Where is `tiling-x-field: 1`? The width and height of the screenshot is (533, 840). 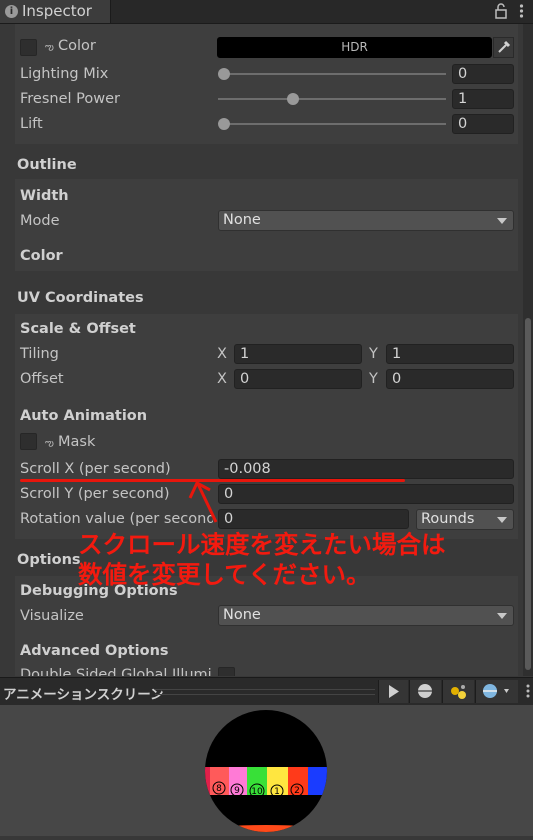
tiling-x-field: 1 is located at coordinates (298, 354).